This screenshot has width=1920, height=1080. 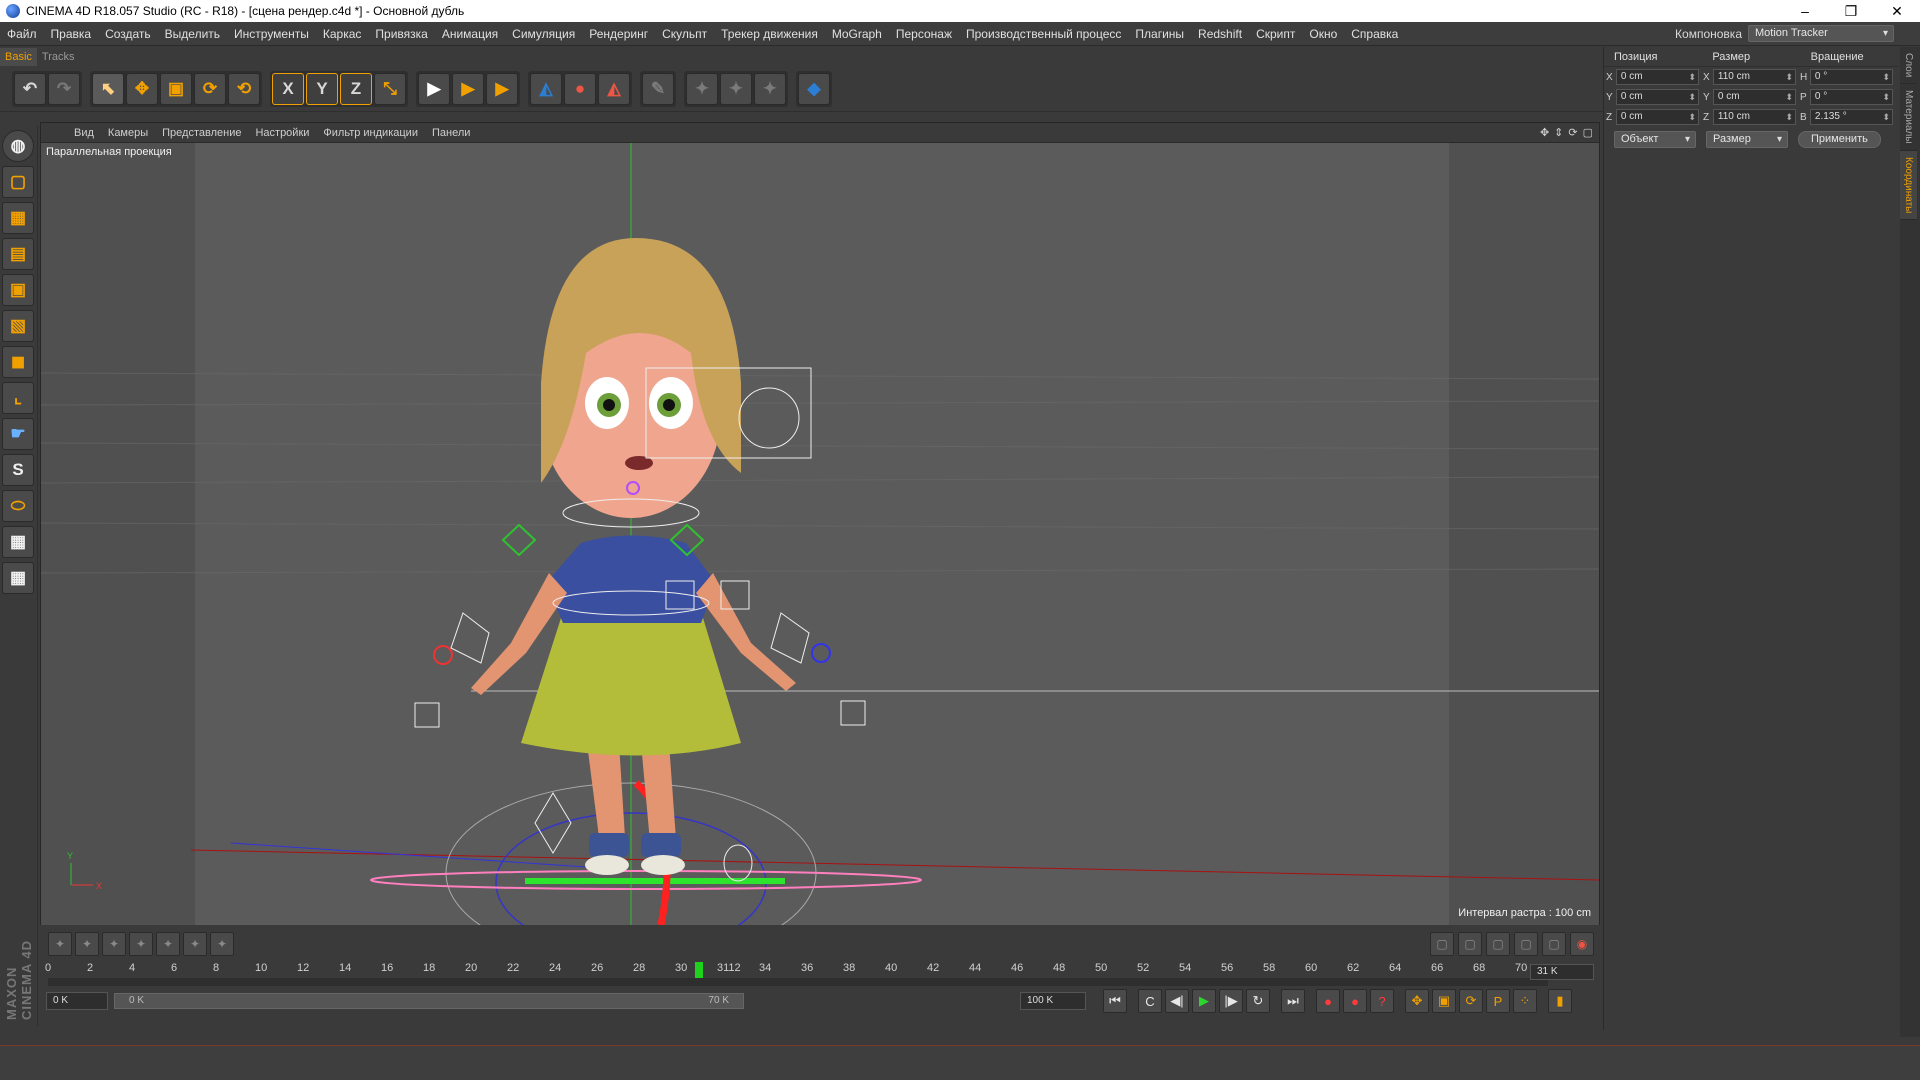 I want to click on edges-mode-icon: ▧, so click(x=18, y=326).